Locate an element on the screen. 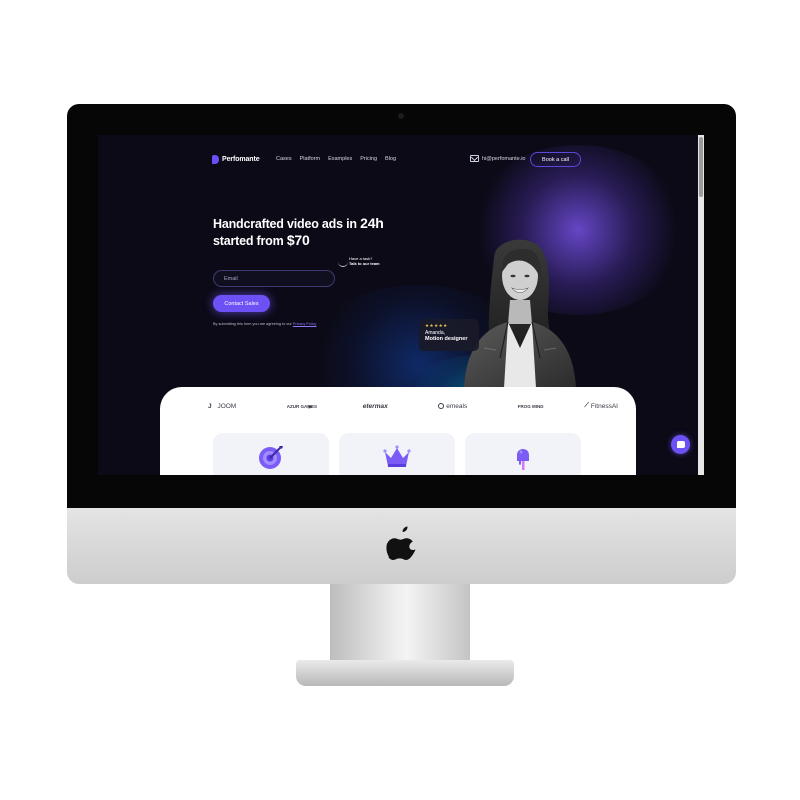 The height and width of the screenshot is (800, 800). client-name-emeals: emeals is located at coordinates (457, 406).